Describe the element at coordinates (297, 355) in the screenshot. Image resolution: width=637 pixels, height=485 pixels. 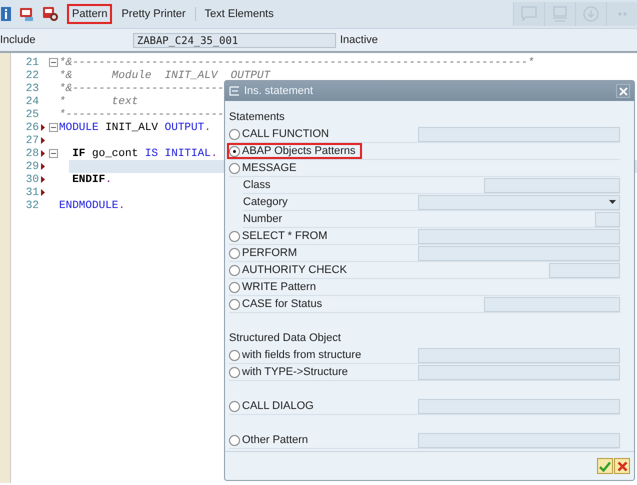
I see `radio-option: with fields from structure` at that location.